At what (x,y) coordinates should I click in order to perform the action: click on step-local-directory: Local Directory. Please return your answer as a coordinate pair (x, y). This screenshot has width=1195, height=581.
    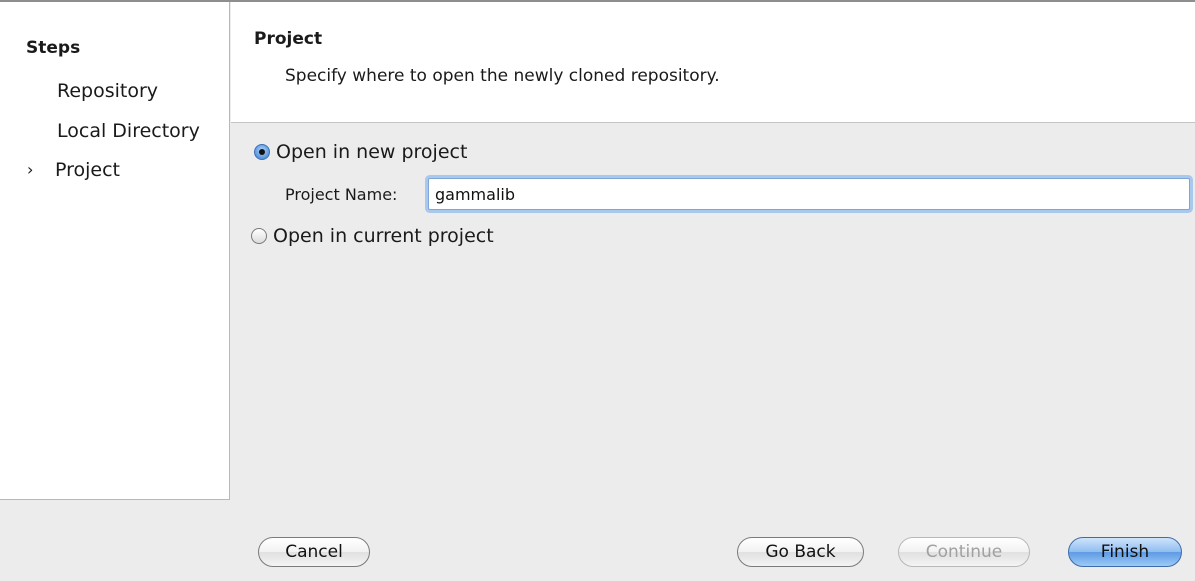
    Looking at the image, I should click on (128, 131).